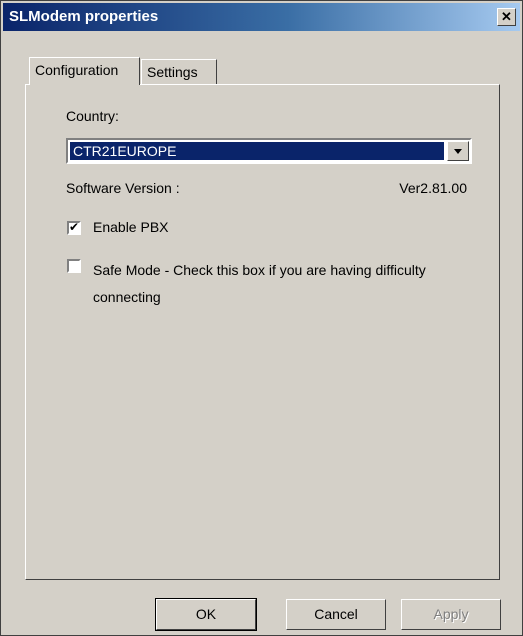  Describe the element at coordinates (172, 72) in the screenshot. I see `tab-settings-label: Settings` at that location.